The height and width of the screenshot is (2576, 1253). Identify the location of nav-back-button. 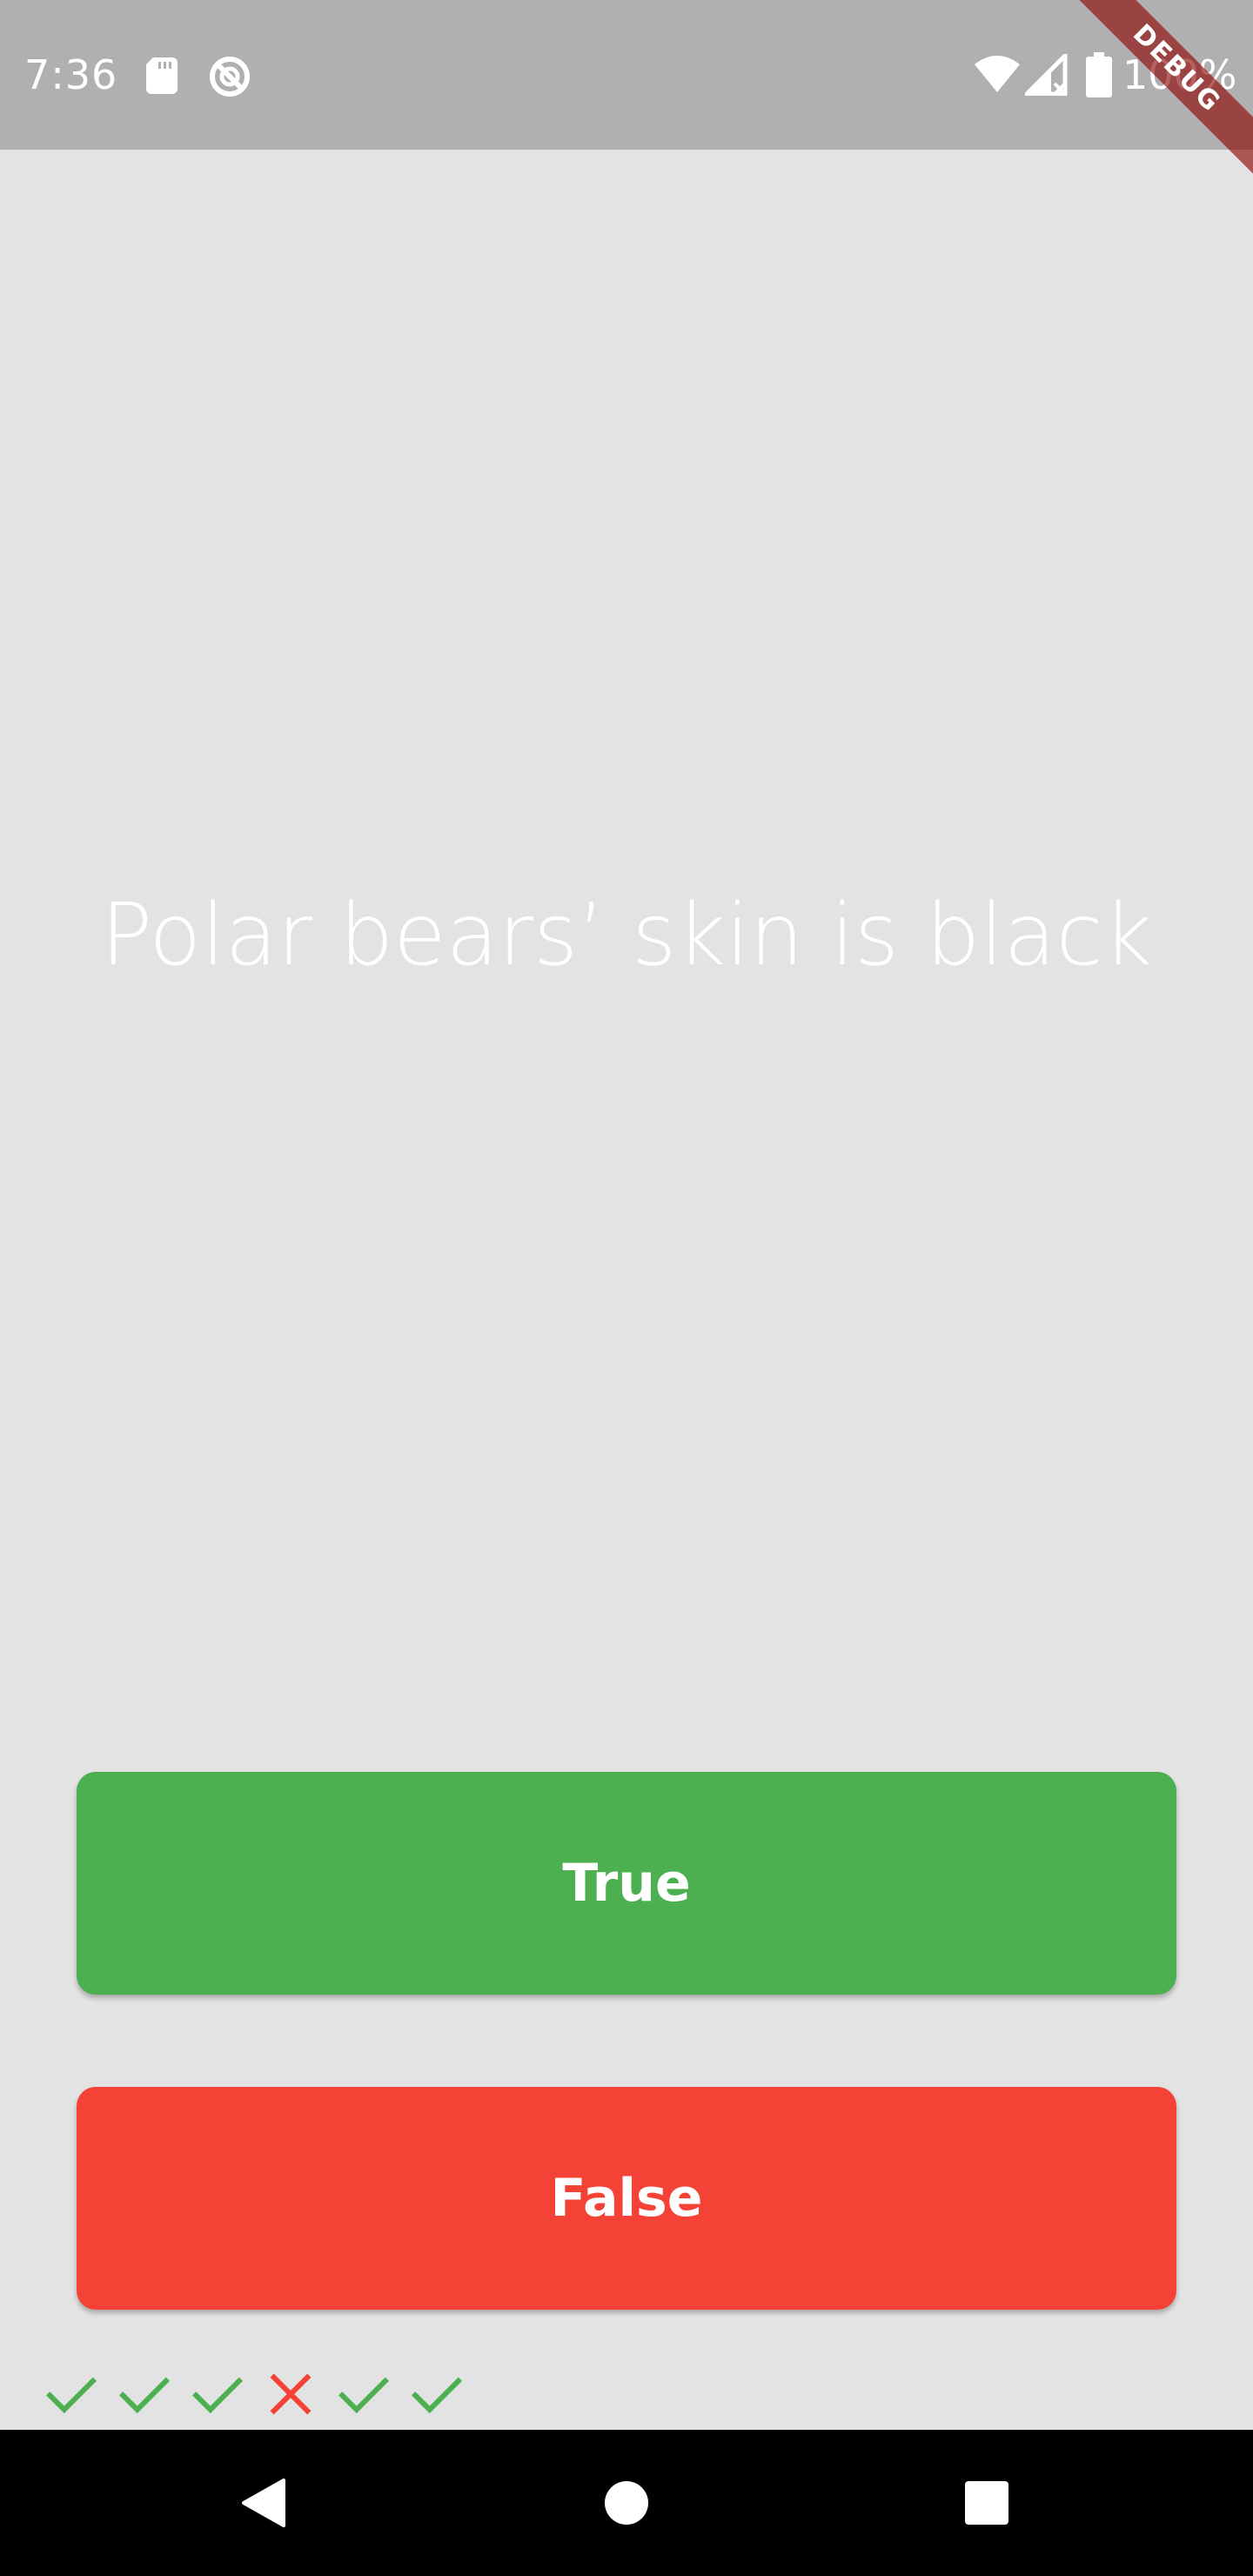
(263, 2503).